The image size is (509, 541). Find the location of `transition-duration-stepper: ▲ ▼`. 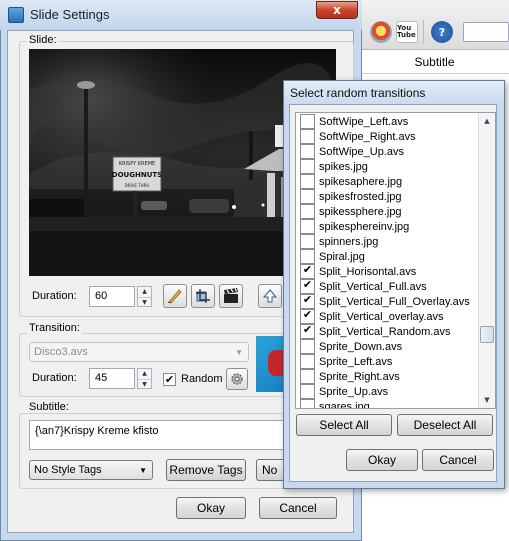

transition-duration-stepper: ▲ ▼ is located at coordinates (144, 378).